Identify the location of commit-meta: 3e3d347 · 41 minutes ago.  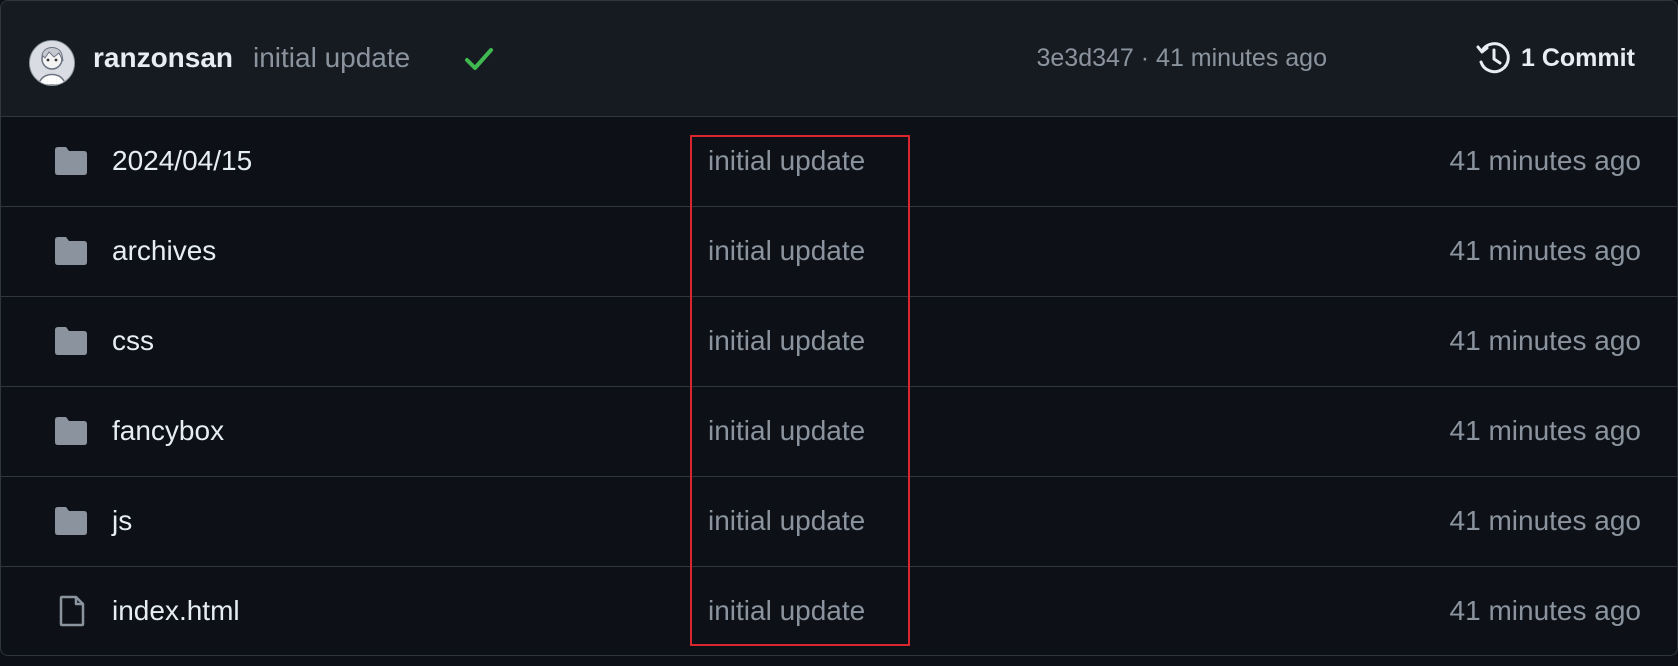
(1182, 58).